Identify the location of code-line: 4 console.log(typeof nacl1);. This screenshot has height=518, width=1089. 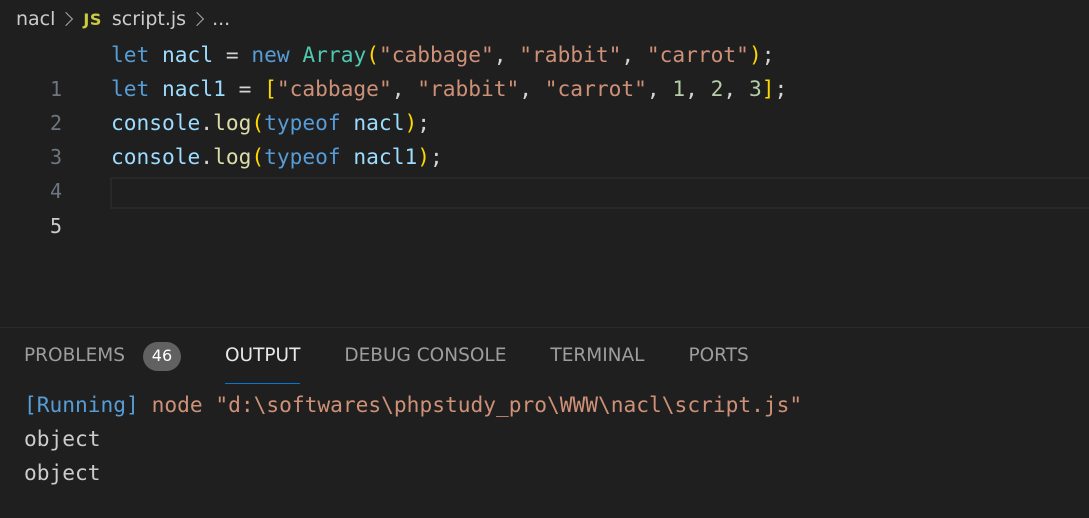
(544, 171).